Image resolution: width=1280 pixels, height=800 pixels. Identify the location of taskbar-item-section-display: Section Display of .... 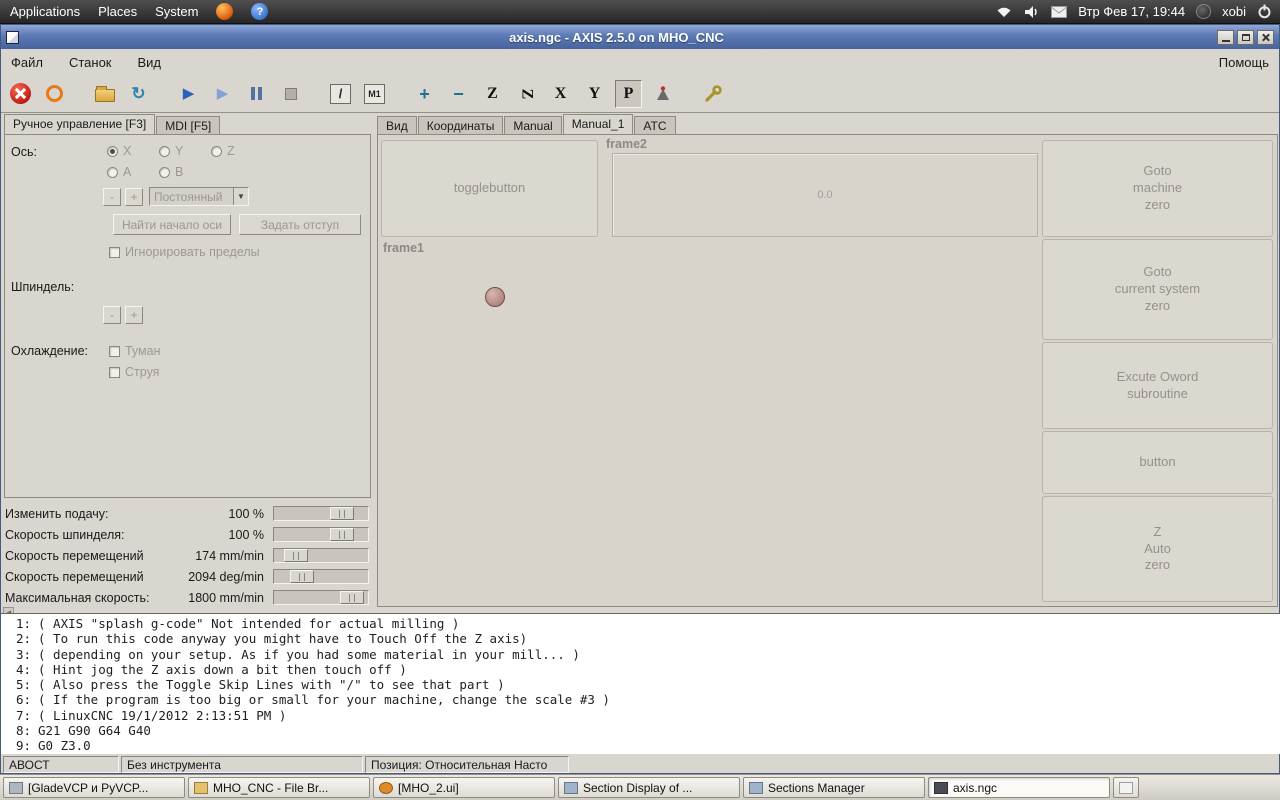
(649, 787).